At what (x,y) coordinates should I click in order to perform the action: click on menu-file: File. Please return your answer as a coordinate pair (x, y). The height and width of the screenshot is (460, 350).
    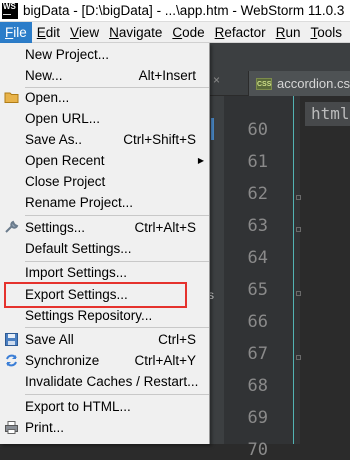
    Looking at the image, I should click on (16, 32).